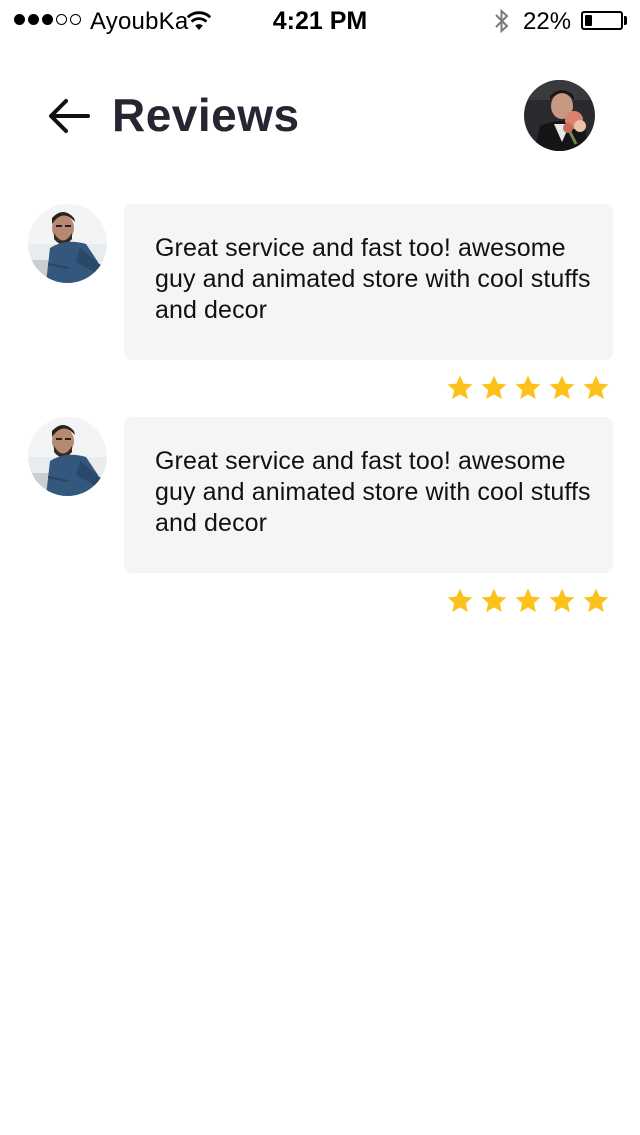 Image resolution: width=640 pixels, height=1135 pixels. I want to click on battery-percentage: 22%, so click(547, 21).